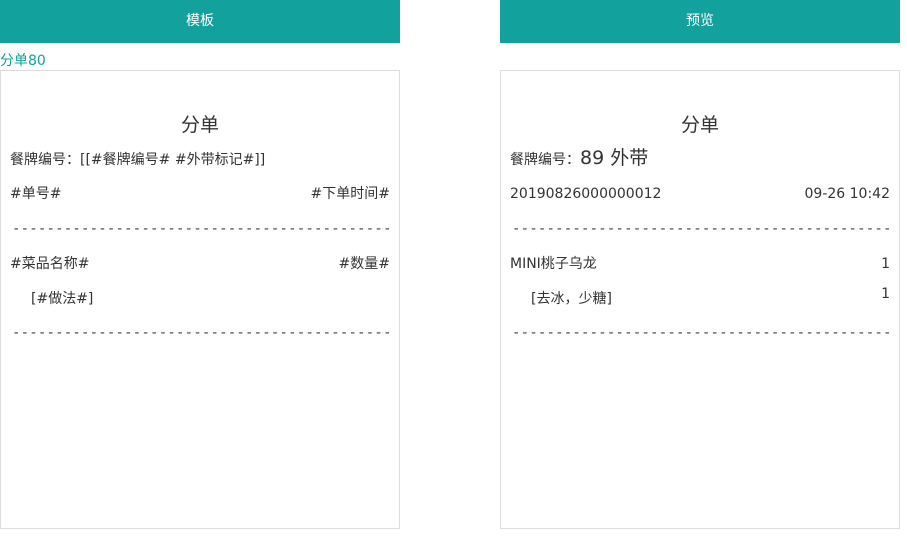 The height and width of the screenshot is (536, 907). What do you see at coordinates (700, 21) in the screenshot?
I see `preview-header: 预览` at bounding box center [700, 21].